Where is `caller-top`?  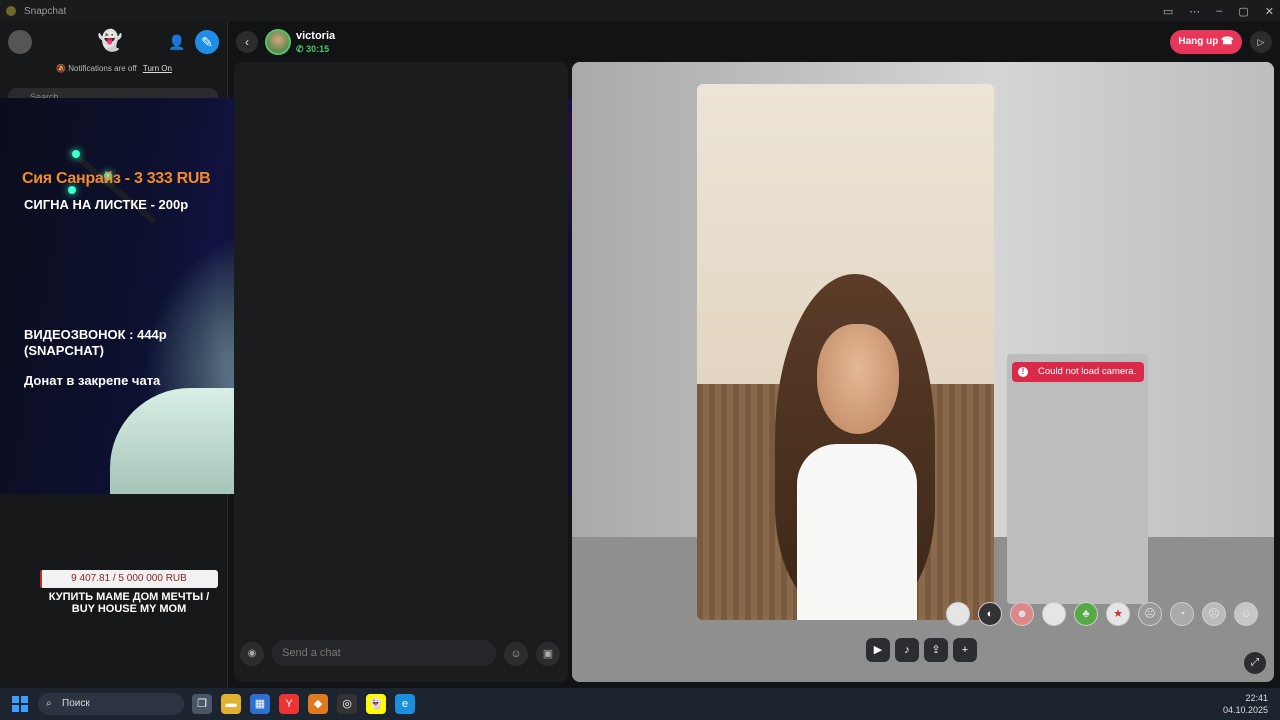 caller-top is located at coordinates (857, 532).